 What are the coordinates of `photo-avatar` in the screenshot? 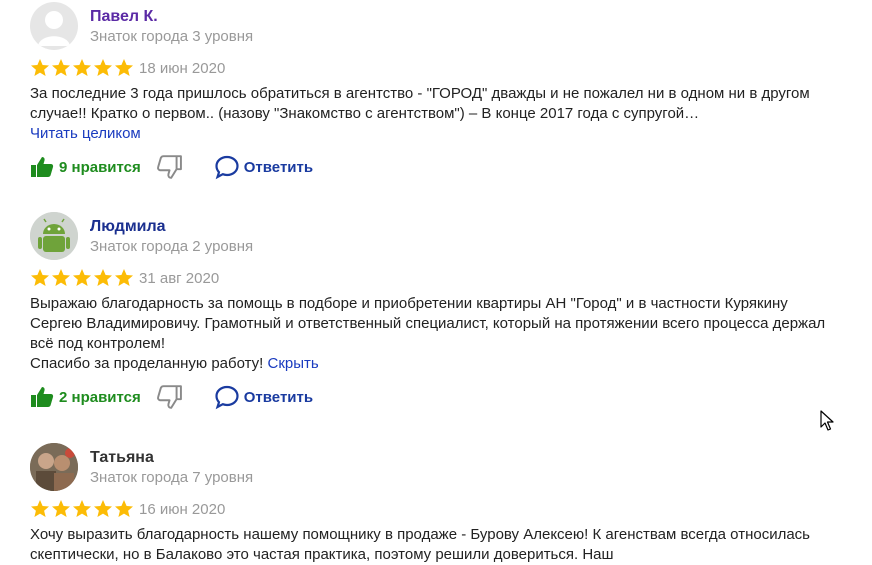 It's located at (54, 467).